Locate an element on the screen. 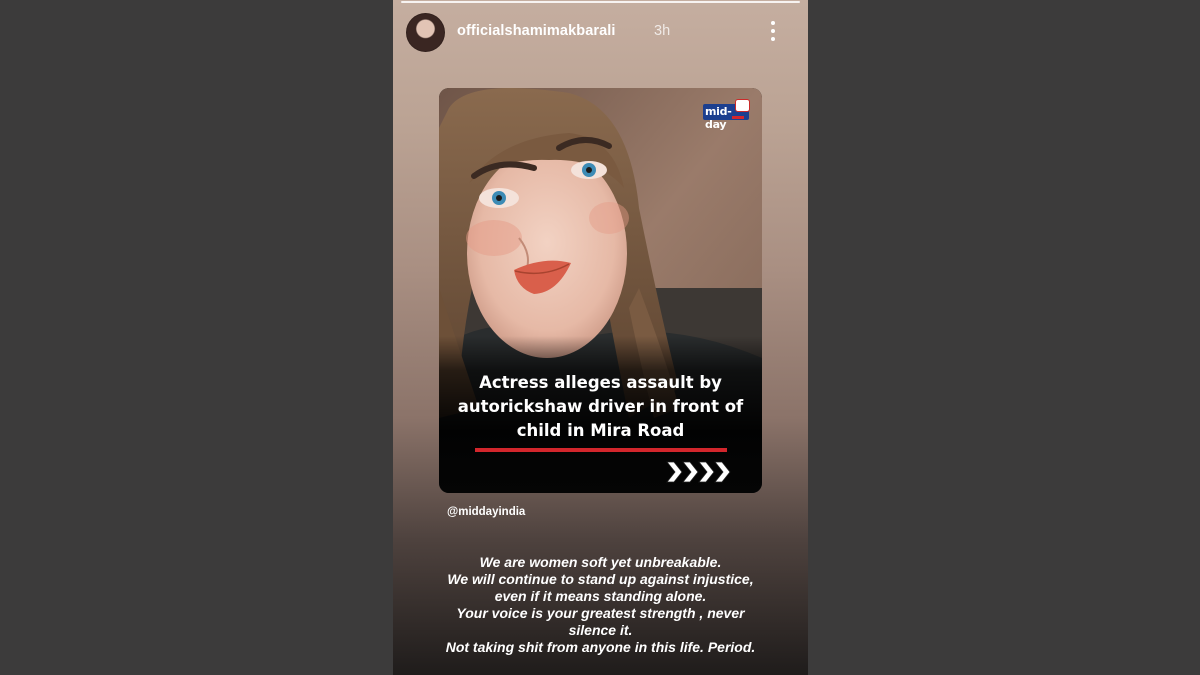 This screenshot has height=675, width=1200. logo-bubble-icon is located at coordinates (742, 105).